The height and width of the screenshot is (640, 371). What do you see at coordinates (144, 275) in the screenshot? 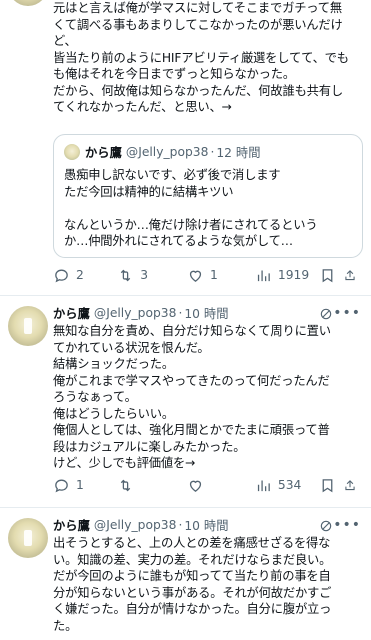
I see `retweet-count: 3` at bounding box center [144, 275].